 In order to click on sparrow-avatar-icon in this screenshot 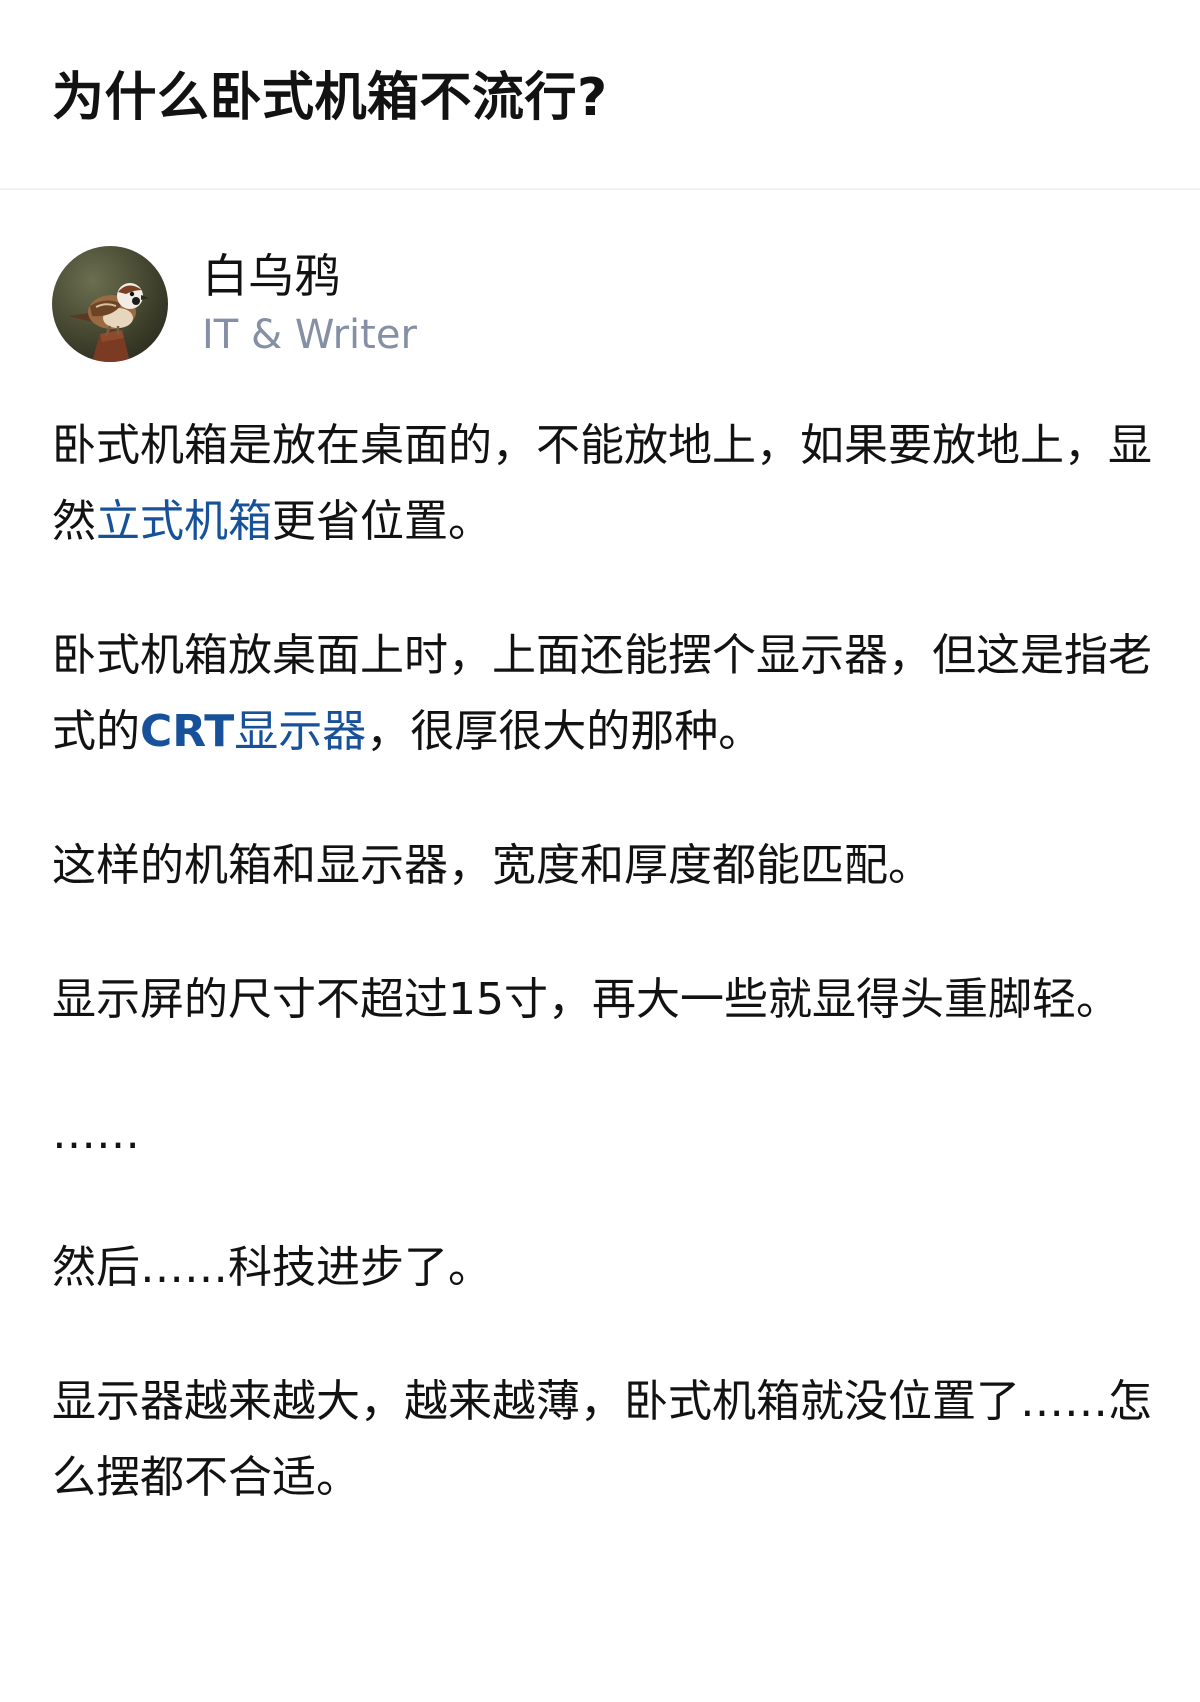, I will do `click(110, 304)`.